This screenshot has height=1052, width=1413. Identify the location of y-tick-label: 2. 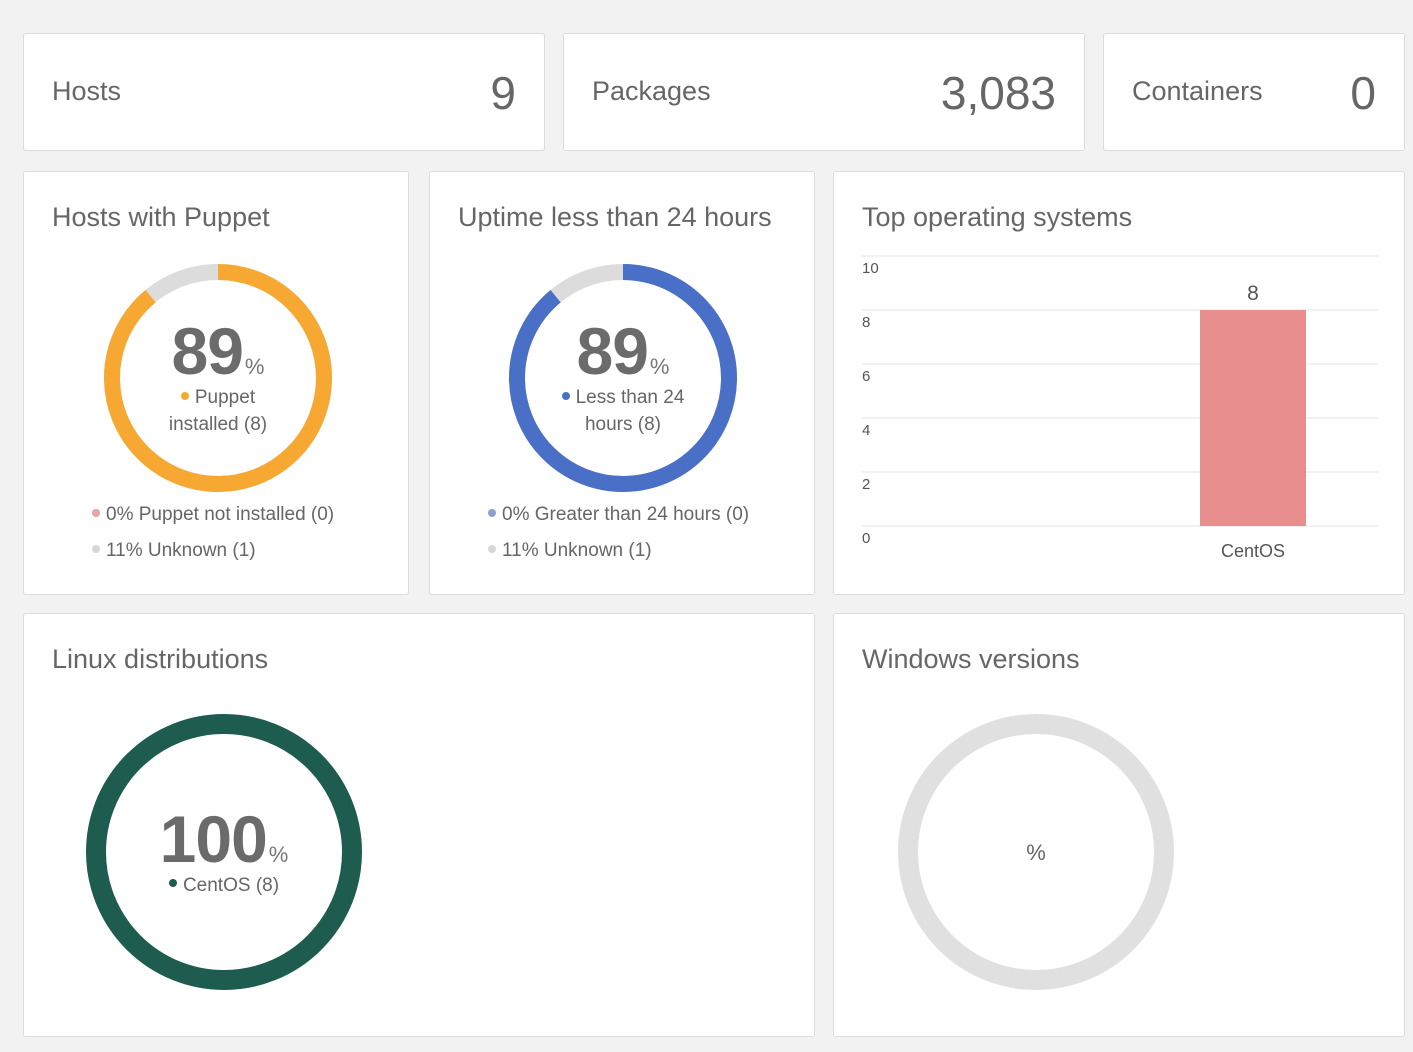
(866, 484).